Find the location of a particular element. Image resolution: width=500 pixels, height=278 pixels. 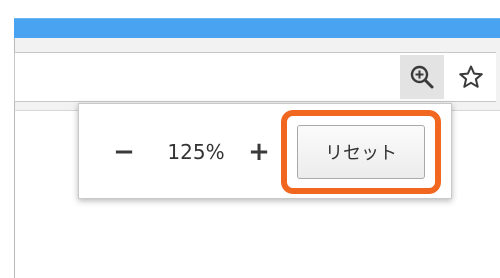

zoom-out-button: − is located at coordinates (124, 152).